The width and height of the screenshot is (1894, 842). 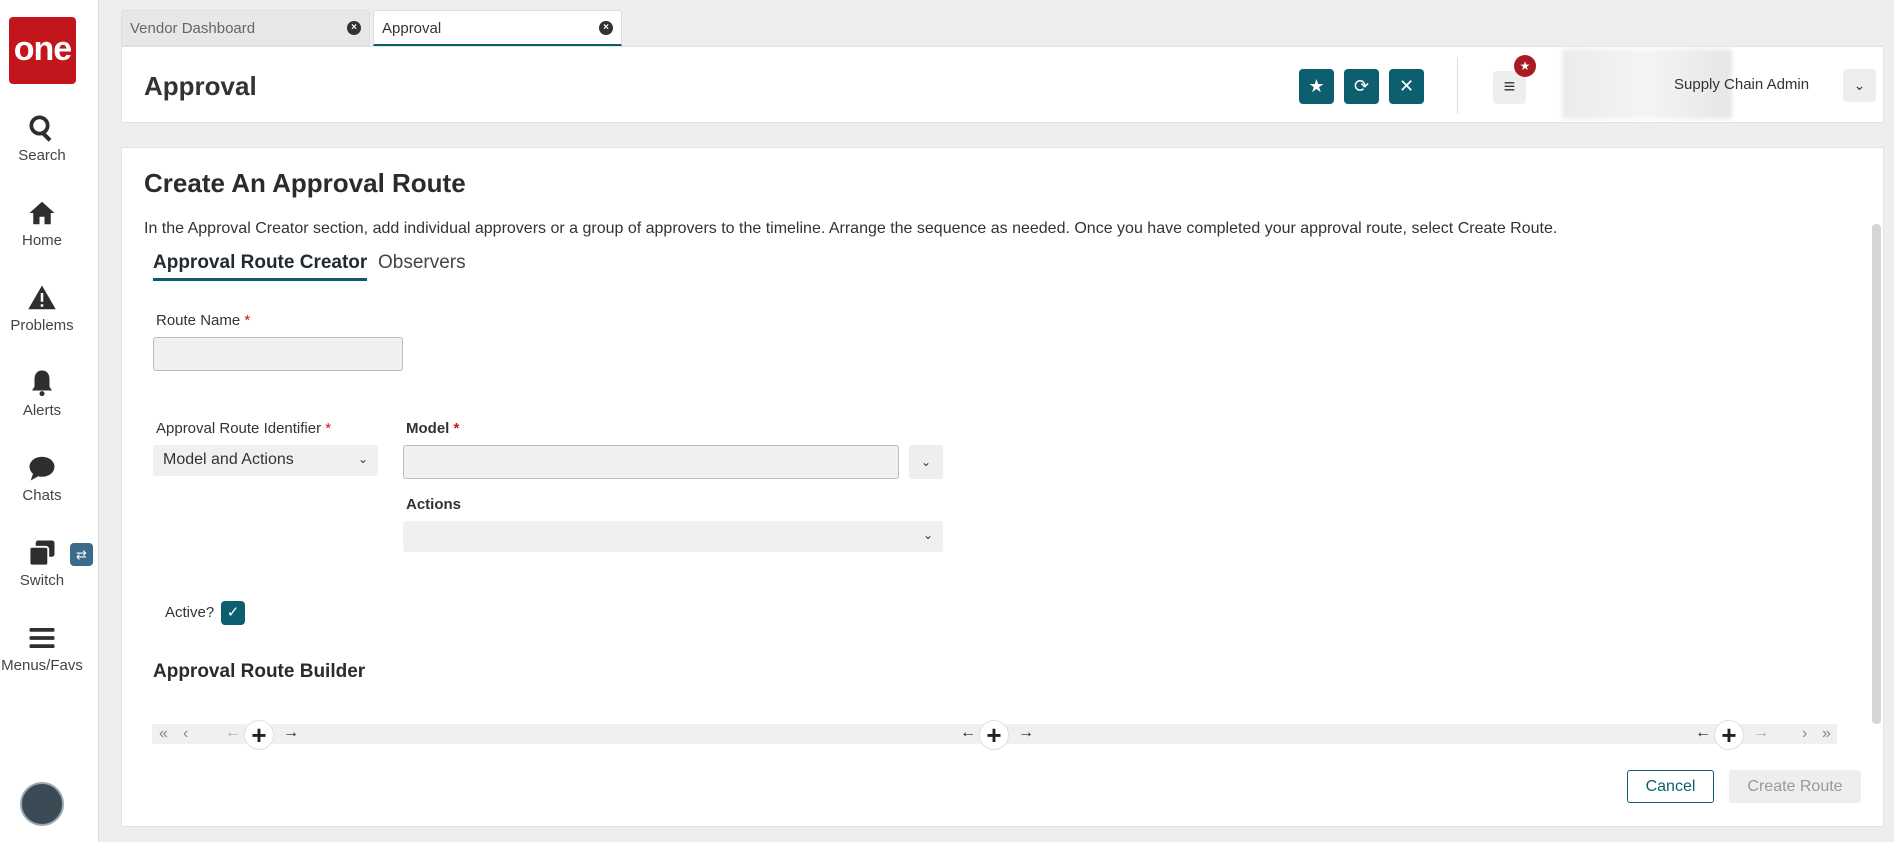 What do you see at coordinates (42, 804) in the screenshot?
I see `user-avatar` at bounding box center [42, 804].